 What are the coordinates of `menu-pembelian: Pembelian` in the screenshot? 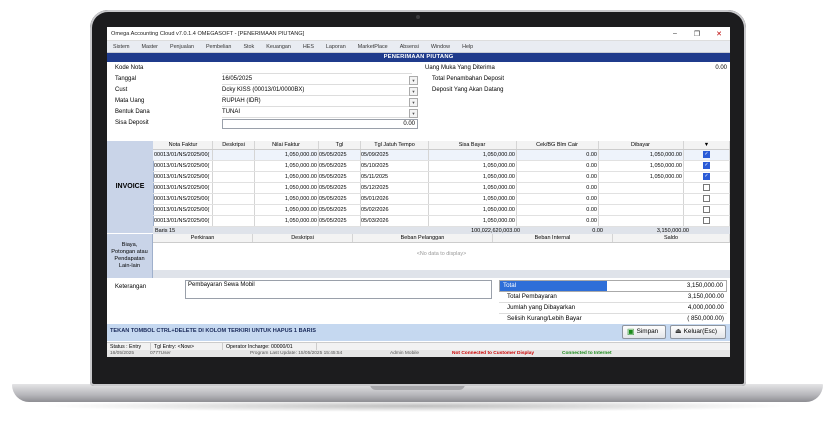 It's located at (218, 47).